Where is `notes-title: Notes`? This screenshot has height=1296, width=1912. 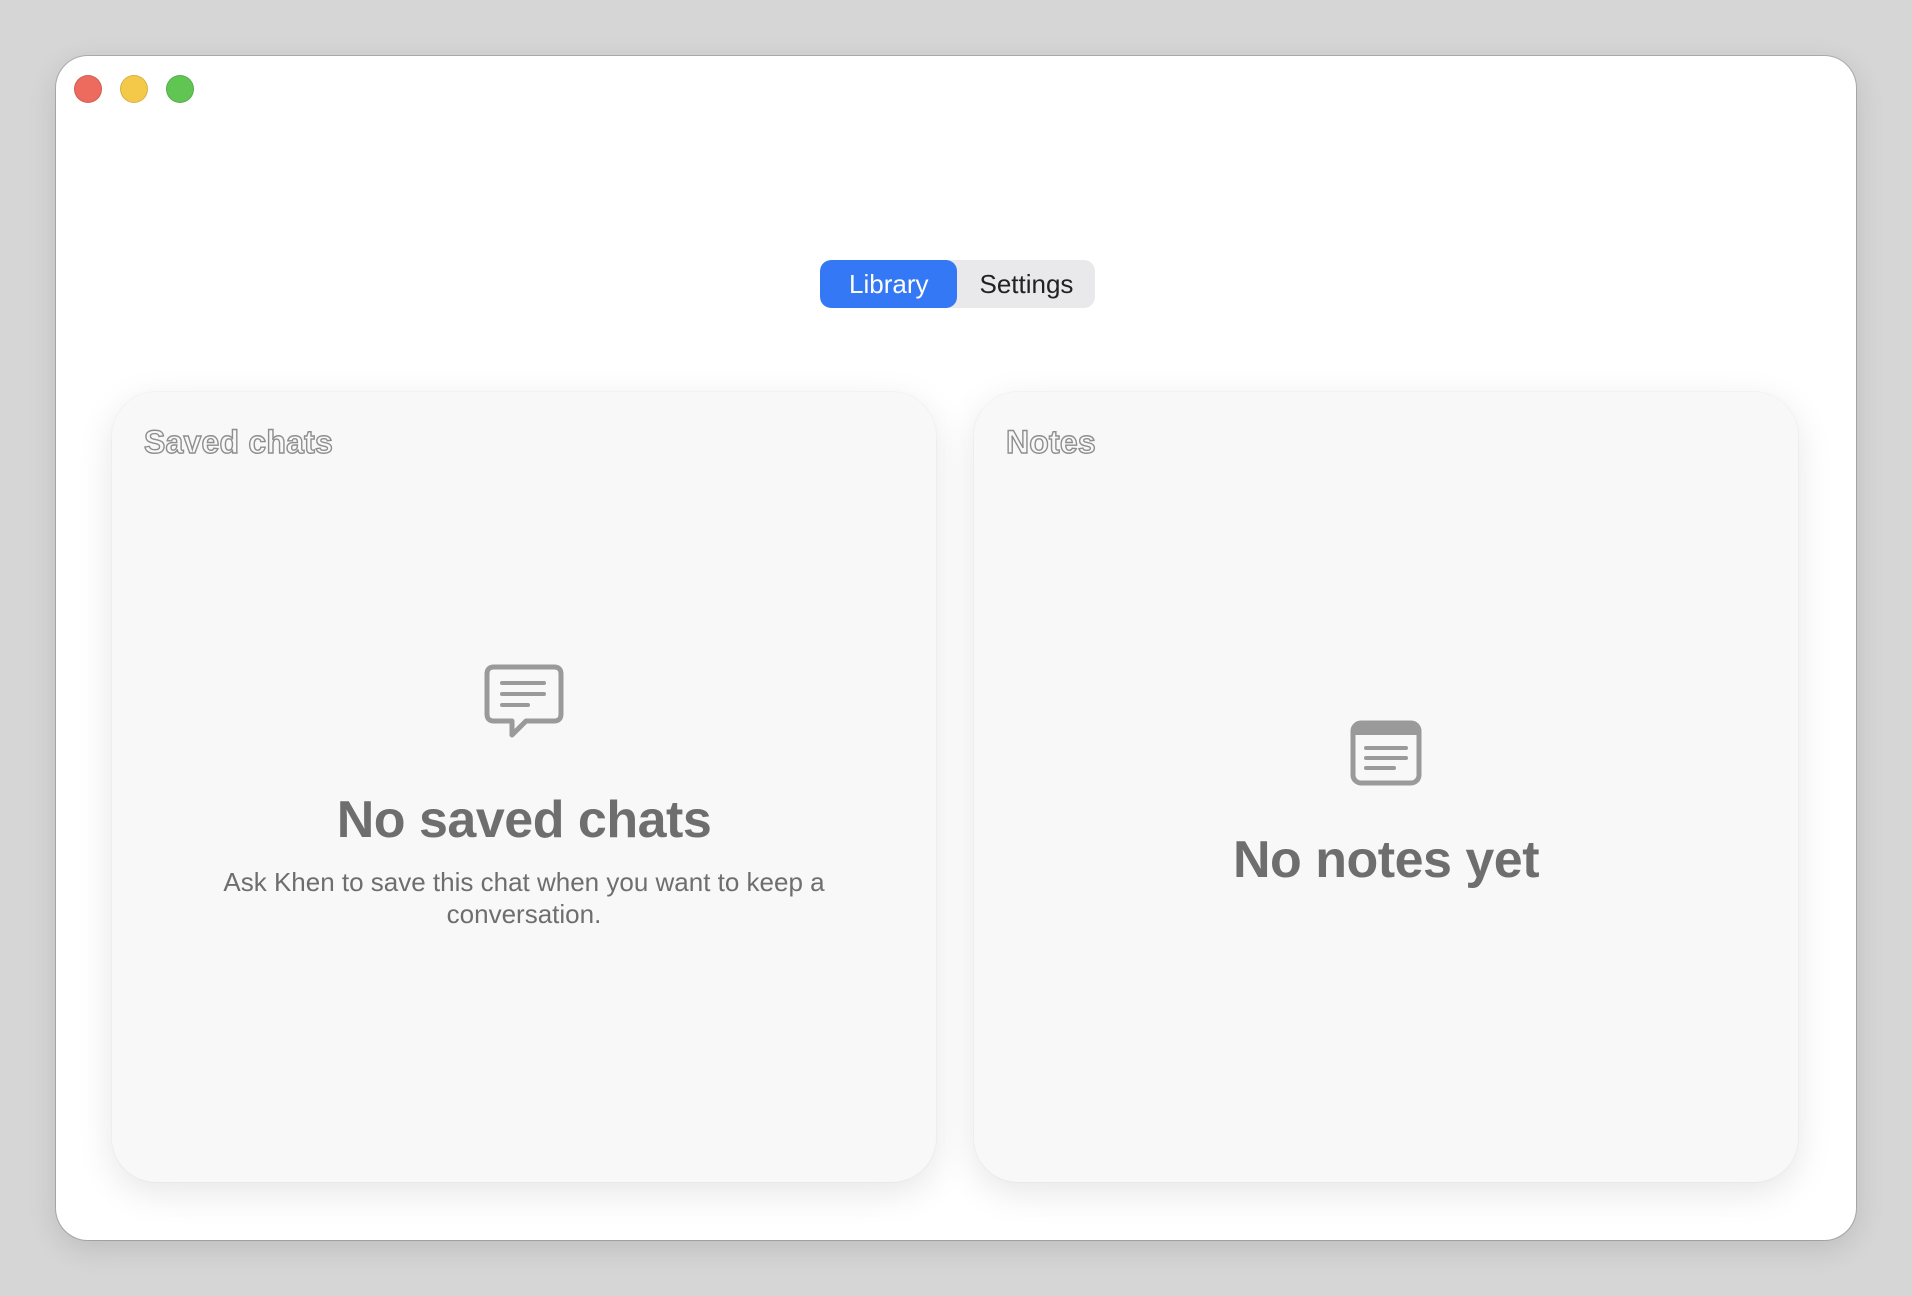
notes-title: Notes is located at coordinates (1050, 441).